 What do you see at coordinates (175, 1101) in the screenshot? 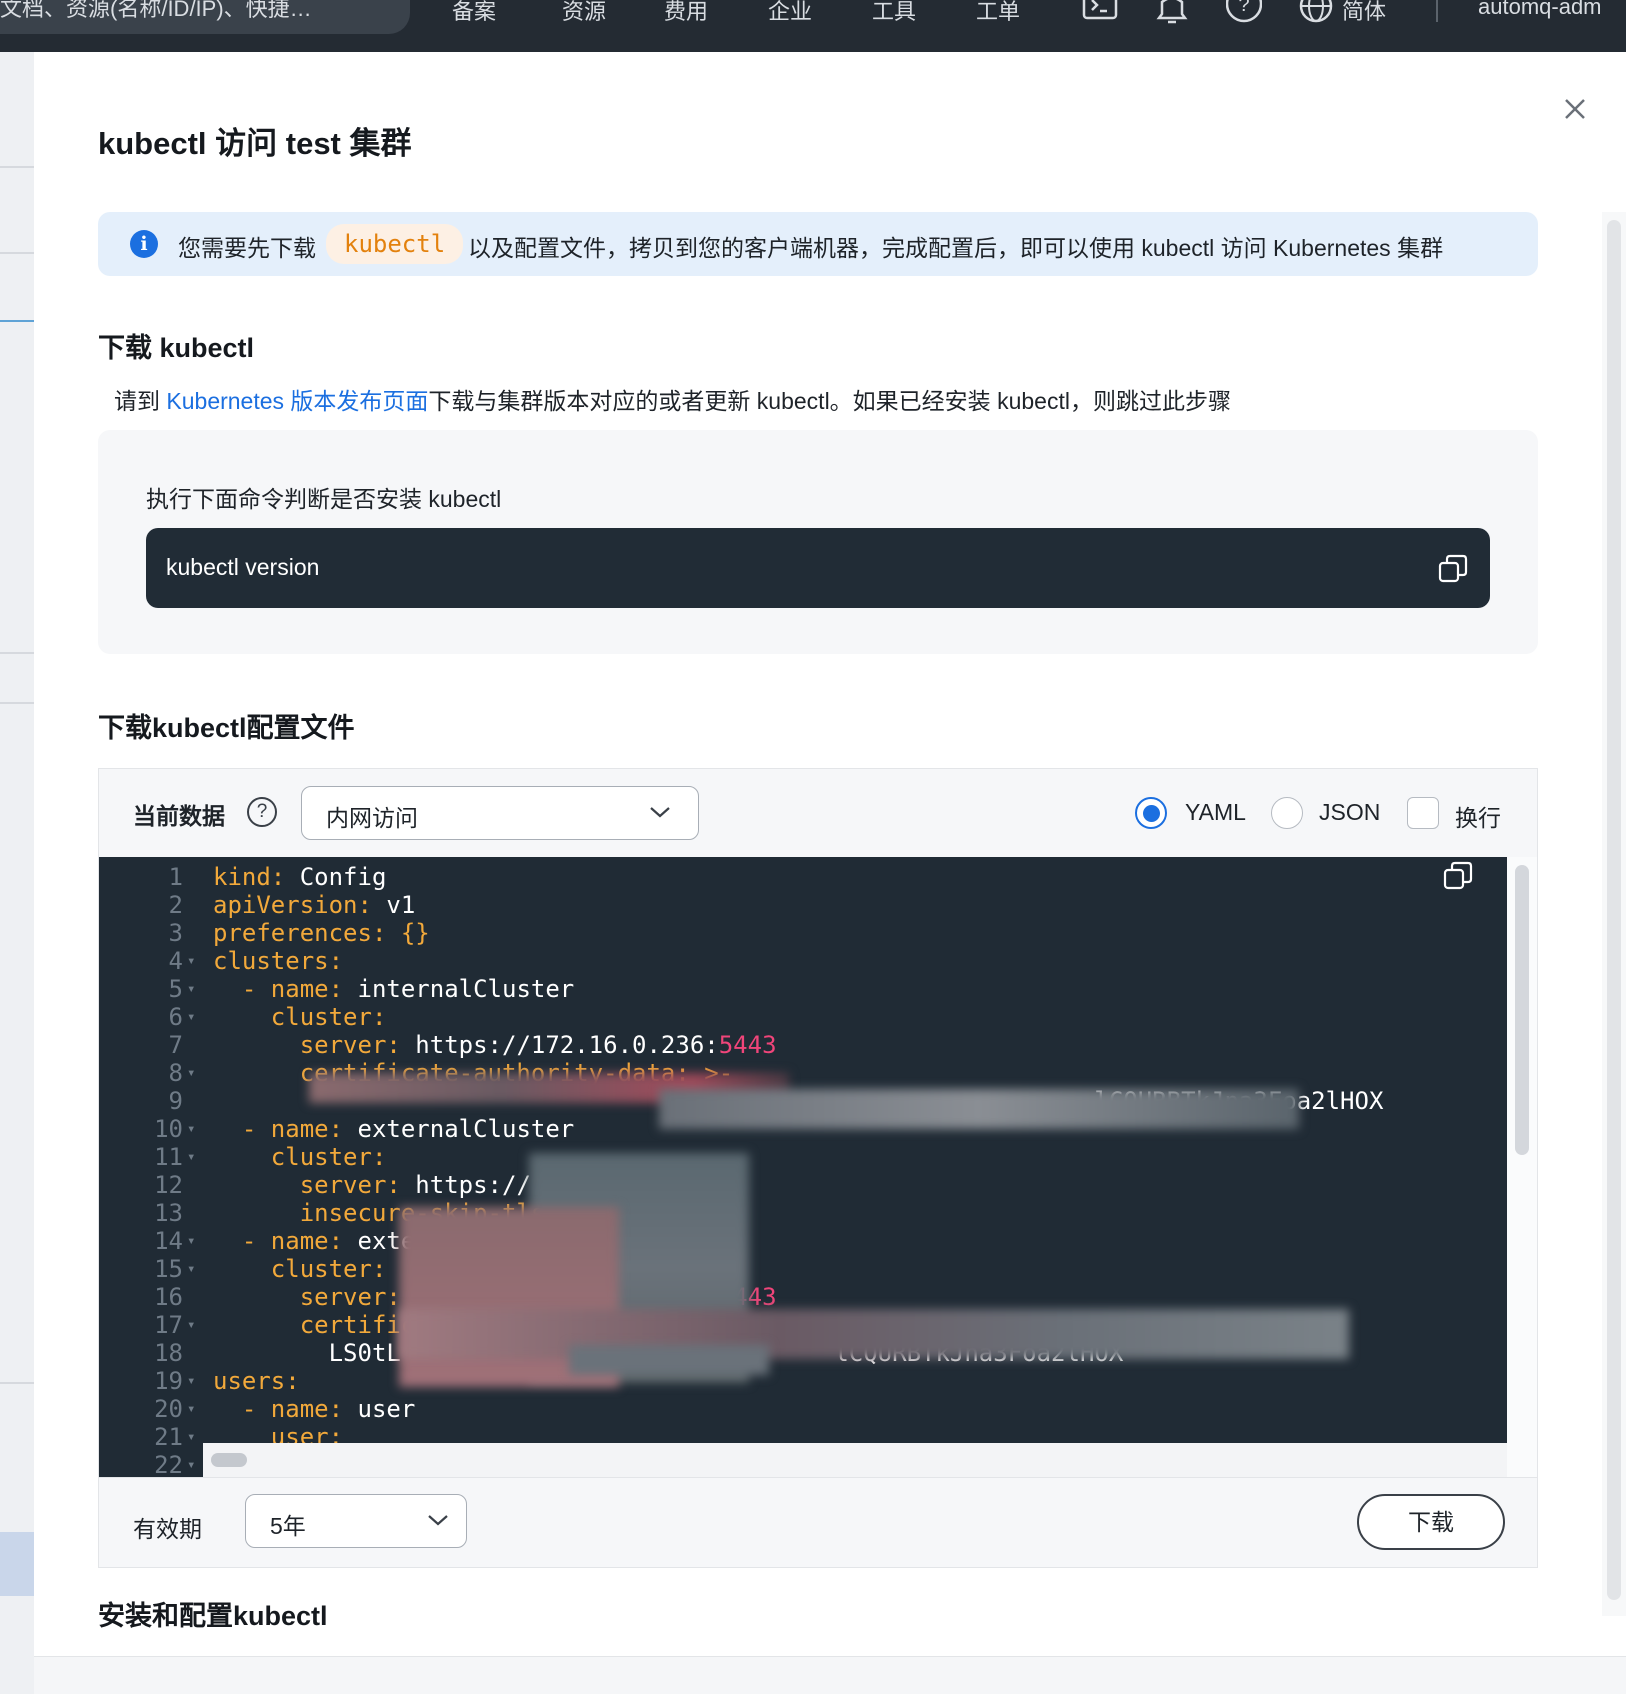
I see `line-number: 9` at bounding box center [175, 1101].